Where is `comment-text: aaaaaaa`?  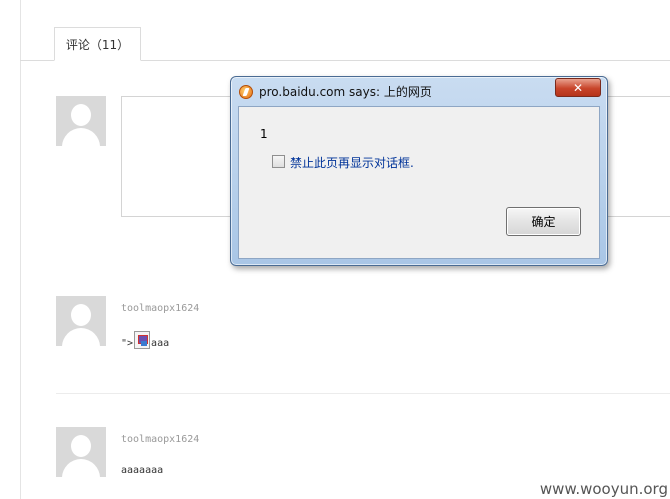 comment-text: aaaaaaa is located at coordinates (142, 470).